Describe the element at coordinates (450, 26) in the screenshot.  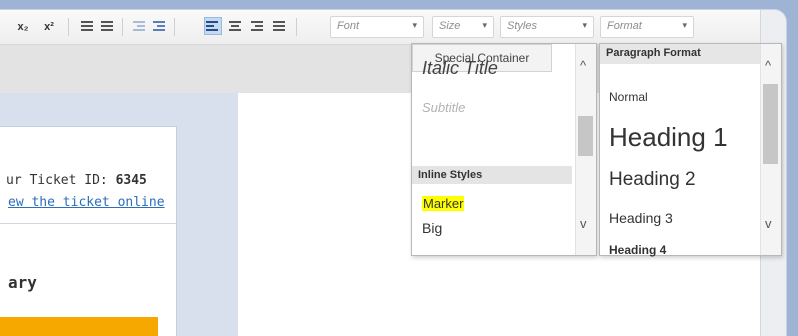
I see `size-combo-label: Size` at that location.